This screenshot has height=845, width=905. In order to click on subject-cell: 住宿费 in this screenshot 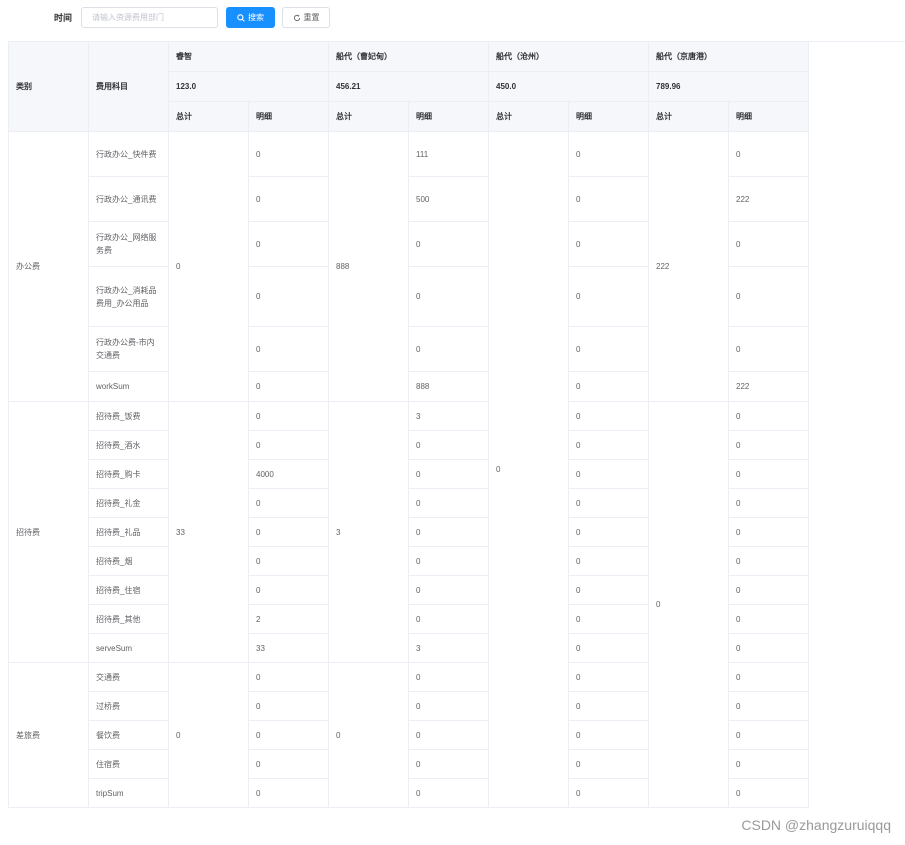, I will do `click(128, 764)`.